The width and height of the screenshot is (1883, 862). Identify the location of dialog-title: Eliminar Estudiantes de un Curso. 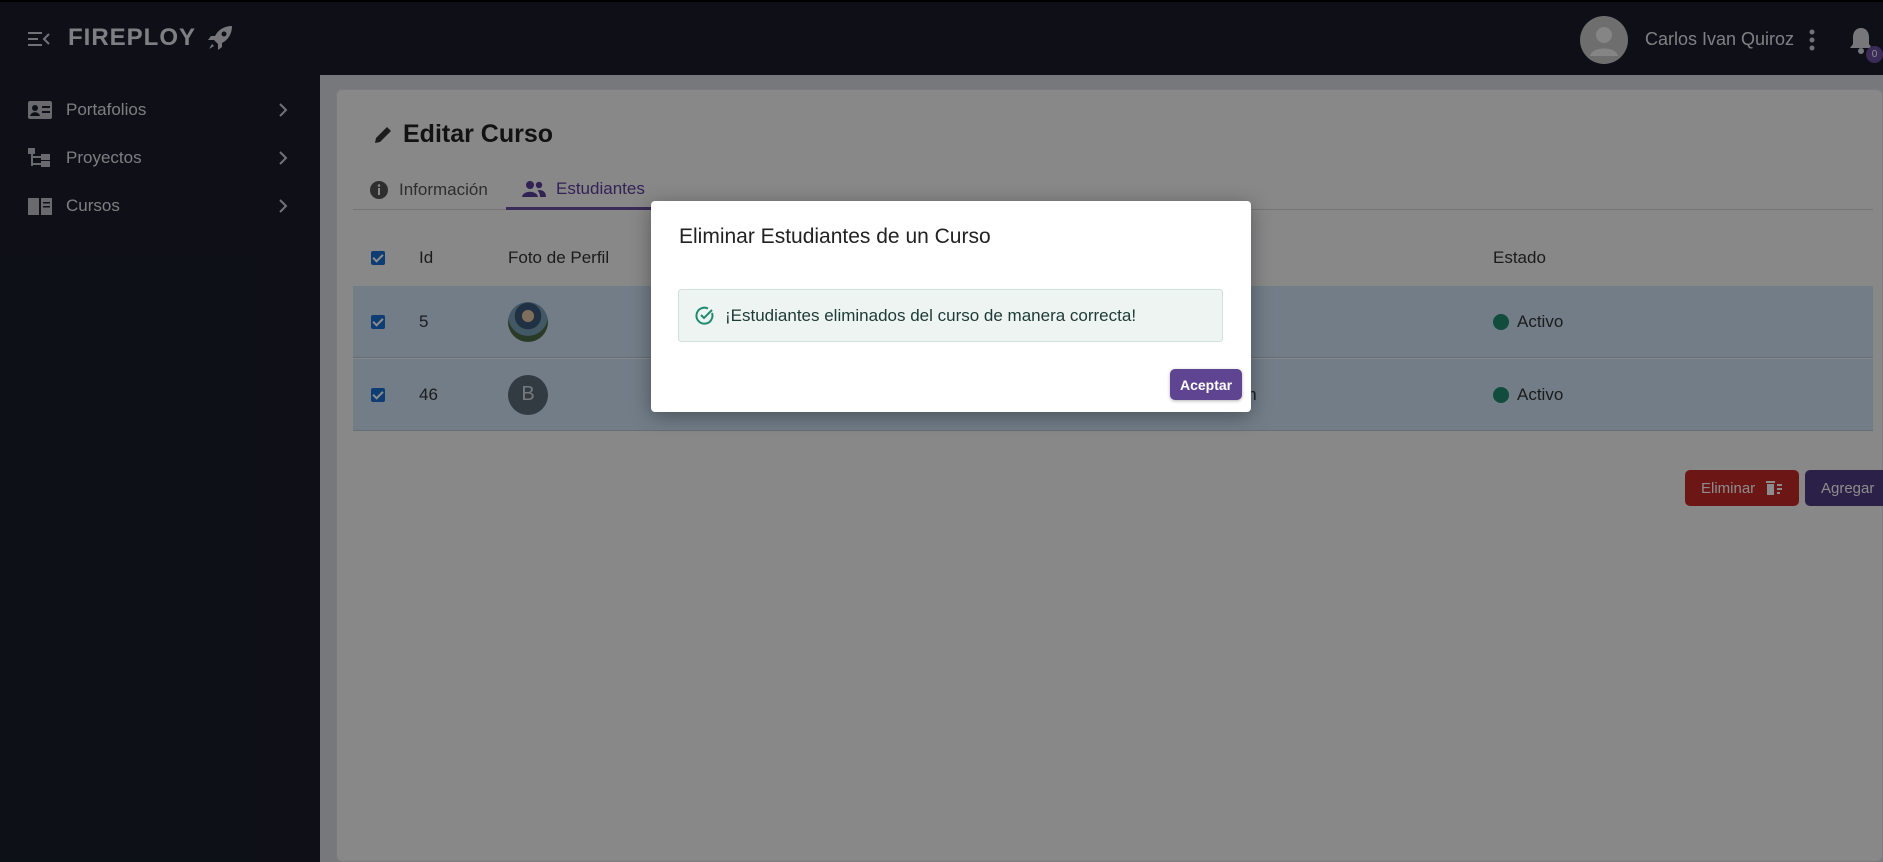
(835, 236).